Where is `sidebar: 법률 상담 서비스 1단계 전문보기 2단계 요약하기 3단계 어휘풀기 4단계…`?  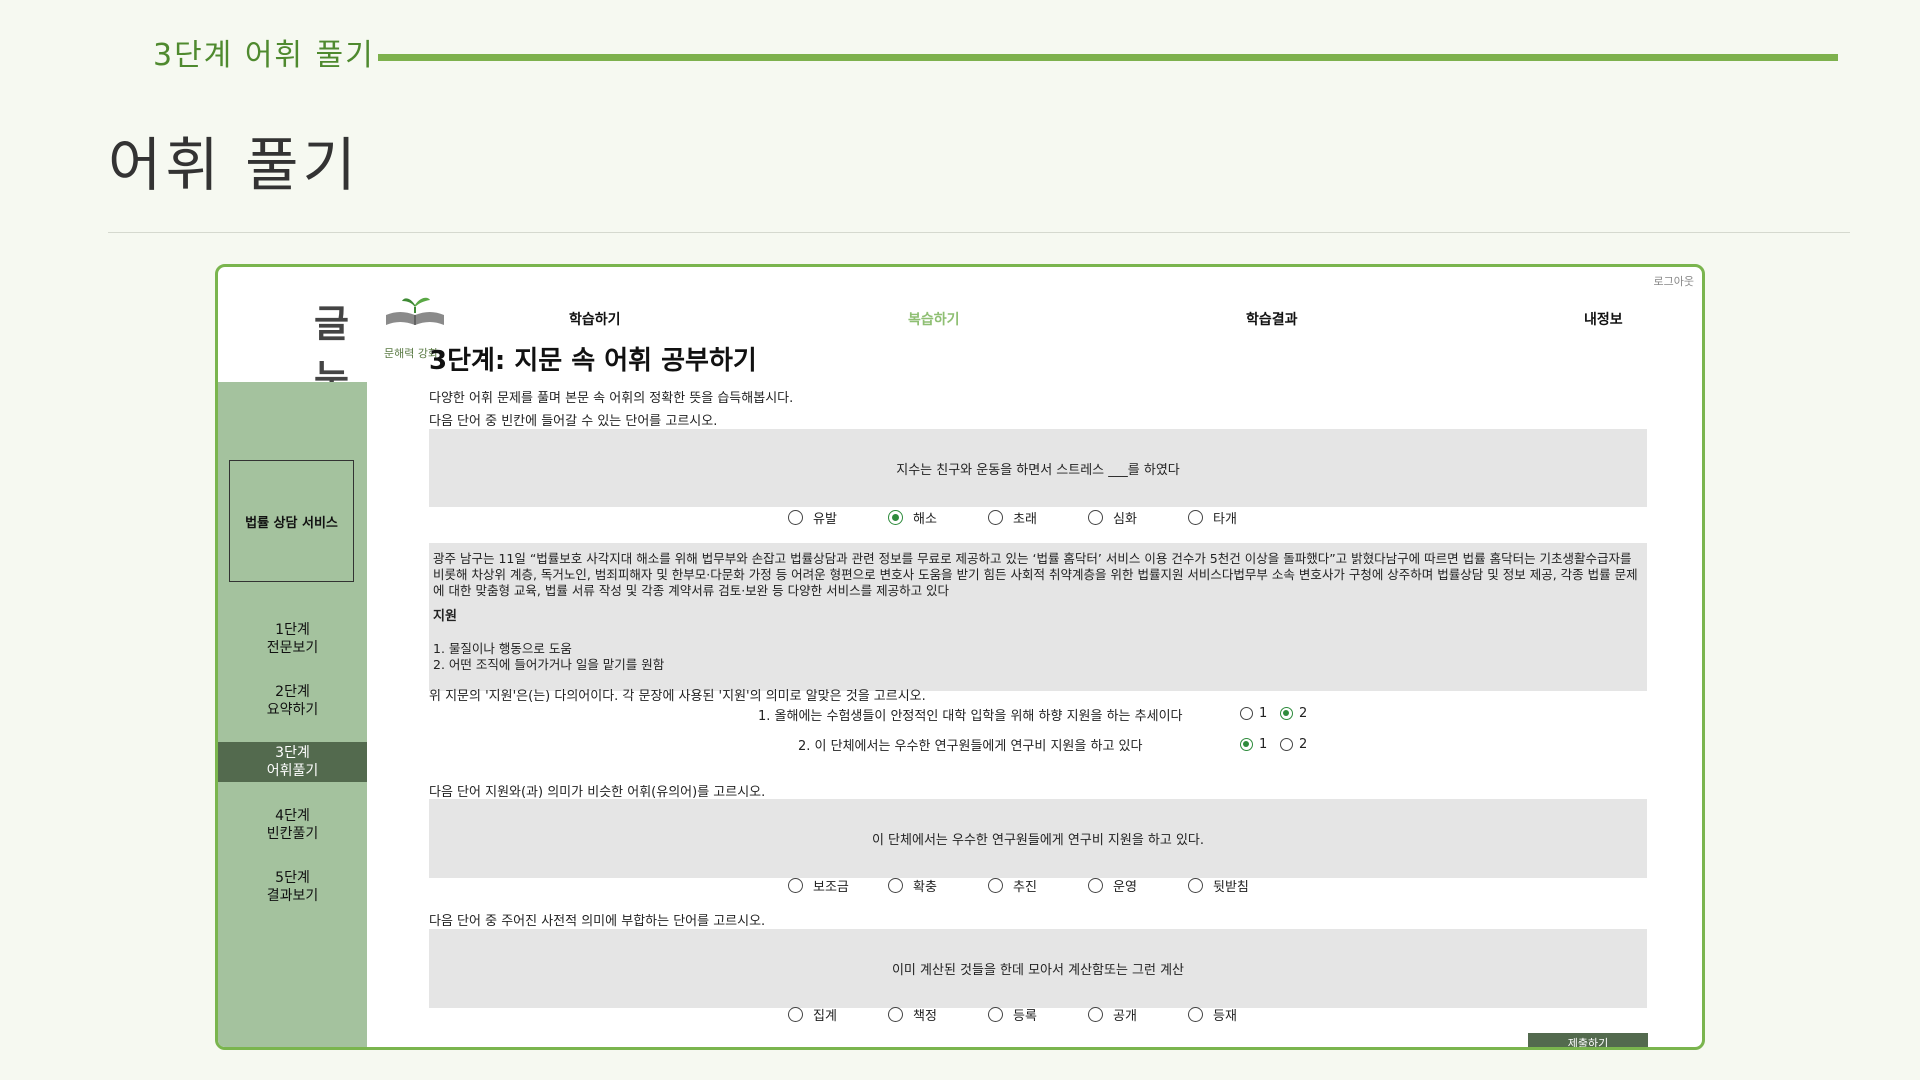 sidebar: 법률 상담 서비스 1단계 전문보기 2단계 요약하기 3단계 어휘풀기 4단계… is located at coordinates (292, 714).